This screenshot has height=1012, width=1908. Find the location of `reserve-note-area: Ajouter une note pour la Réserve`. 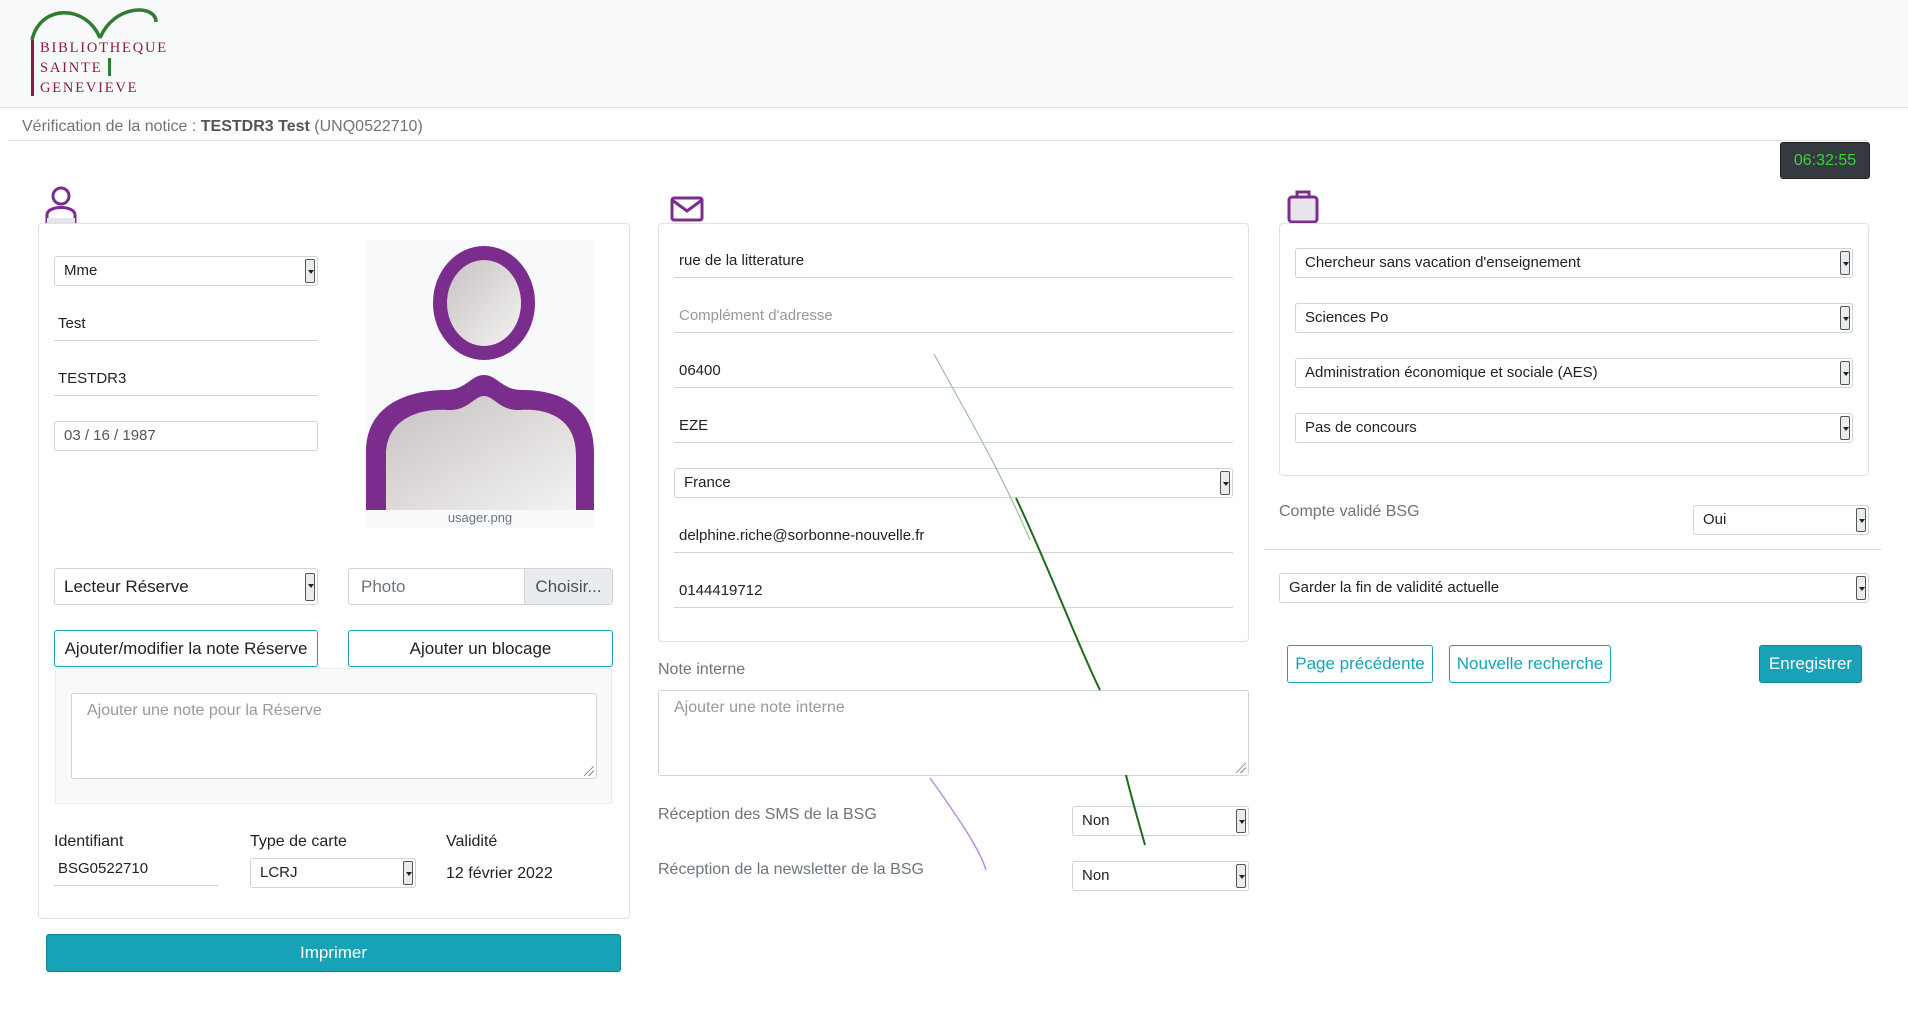

reserve-note-area: Ajouter une note pour la Réserve is located at coordinates (333, 736).